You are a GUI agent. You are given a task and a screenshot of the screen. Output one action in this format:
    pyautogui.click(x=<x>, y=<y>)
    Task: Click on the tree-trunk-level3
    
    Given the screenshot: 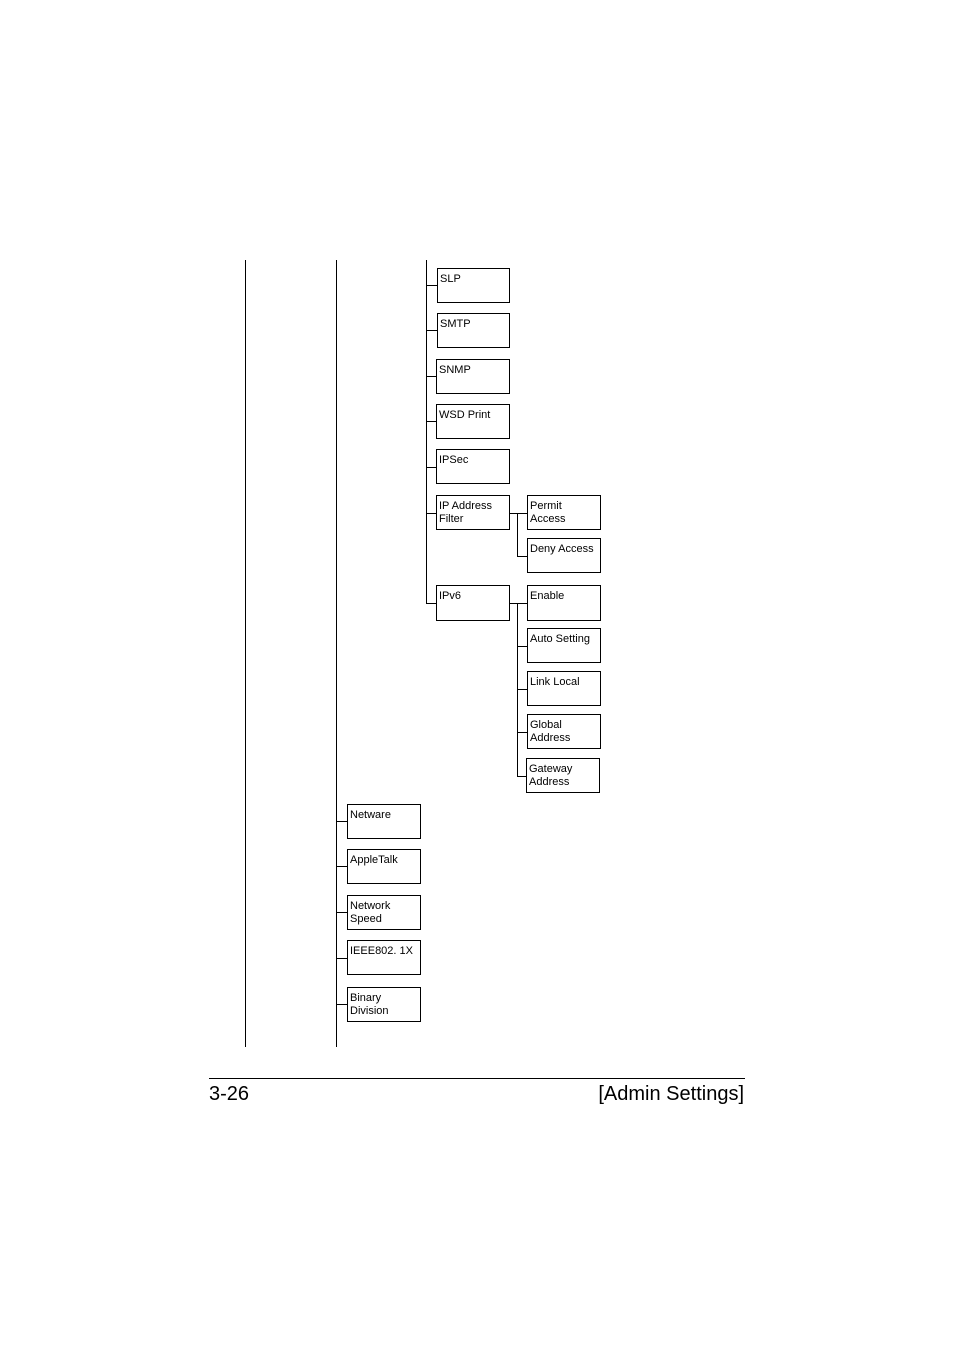 What is the action you would take?
    pyautogui.click(x=426, y=432)
    